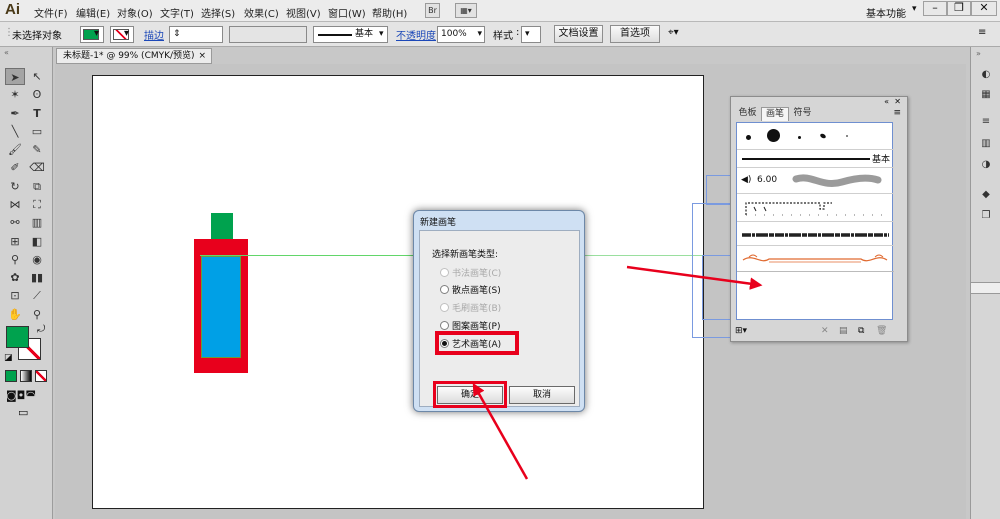 Image resolution: width=1000 pixels, height=519 pixels. Describe the element at coordinates (500, 431) in the screenshot. I see `arrow-to-ok-button` at that location.